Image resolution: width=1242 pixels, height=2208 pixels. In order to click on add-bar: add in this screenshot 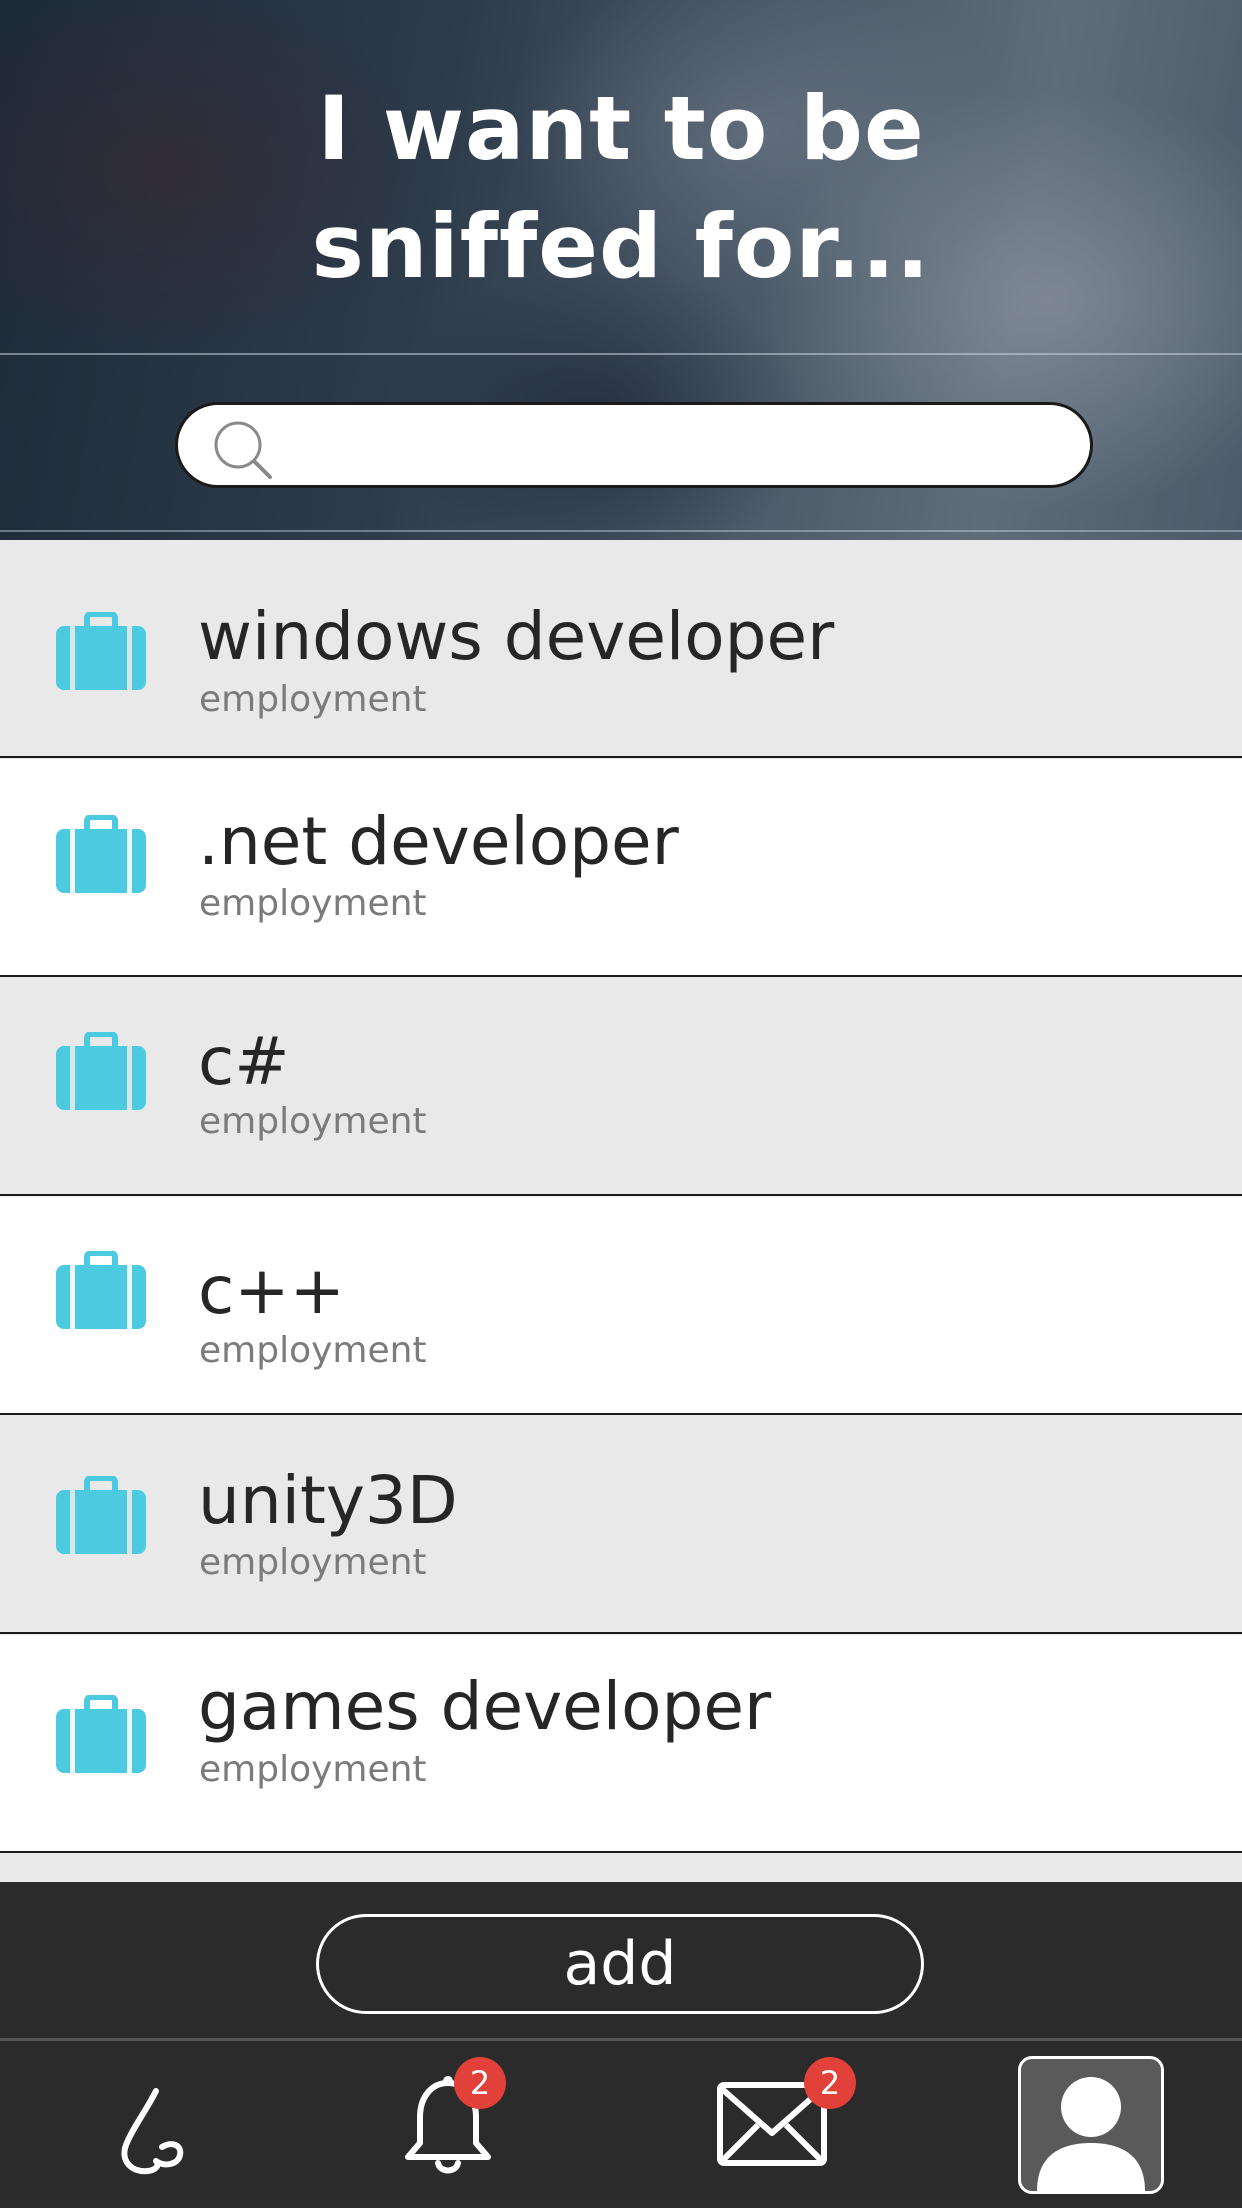, I will do `click(621, 1960)`.